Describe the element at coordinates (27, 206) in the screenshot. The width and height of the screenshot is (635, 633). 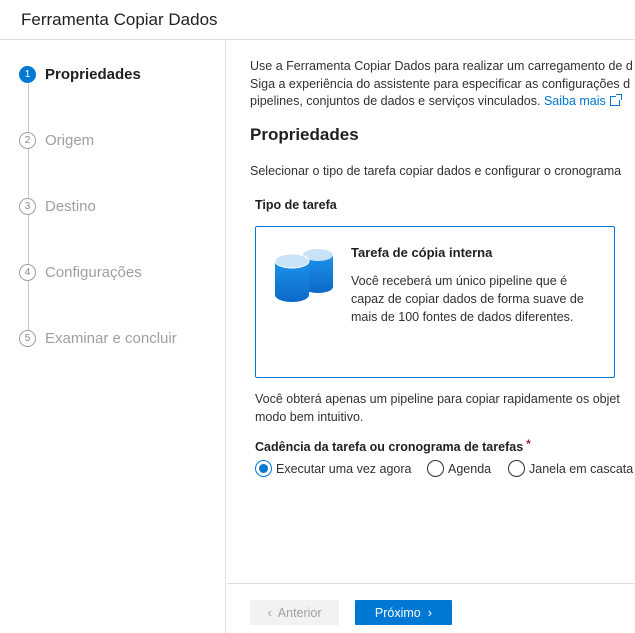
I see `step-number: 3` at that location.